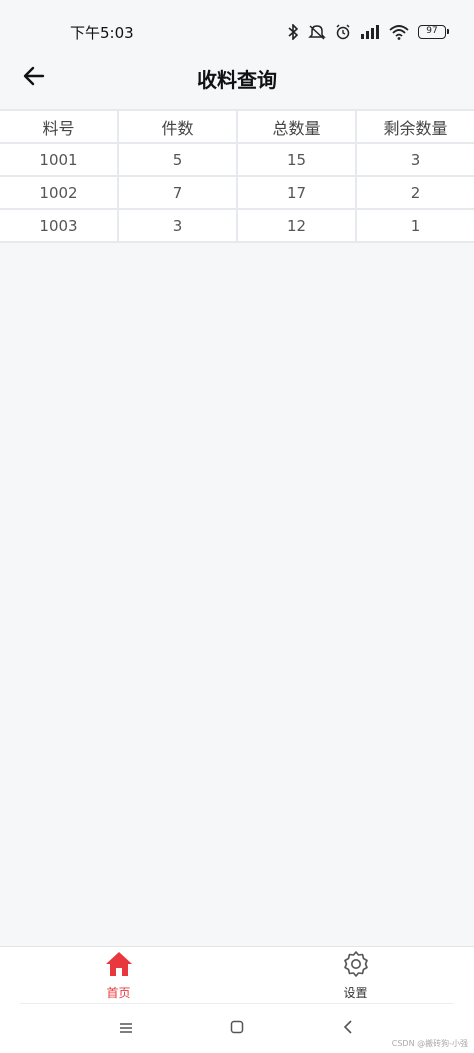 The height and width of the screenshot is (1053, 474). What do you see at coordinates (429, 1043) in the screenshot?
I see `watermark: CSDN @搬砖狗-小强` at bounding box center [429, 1043].